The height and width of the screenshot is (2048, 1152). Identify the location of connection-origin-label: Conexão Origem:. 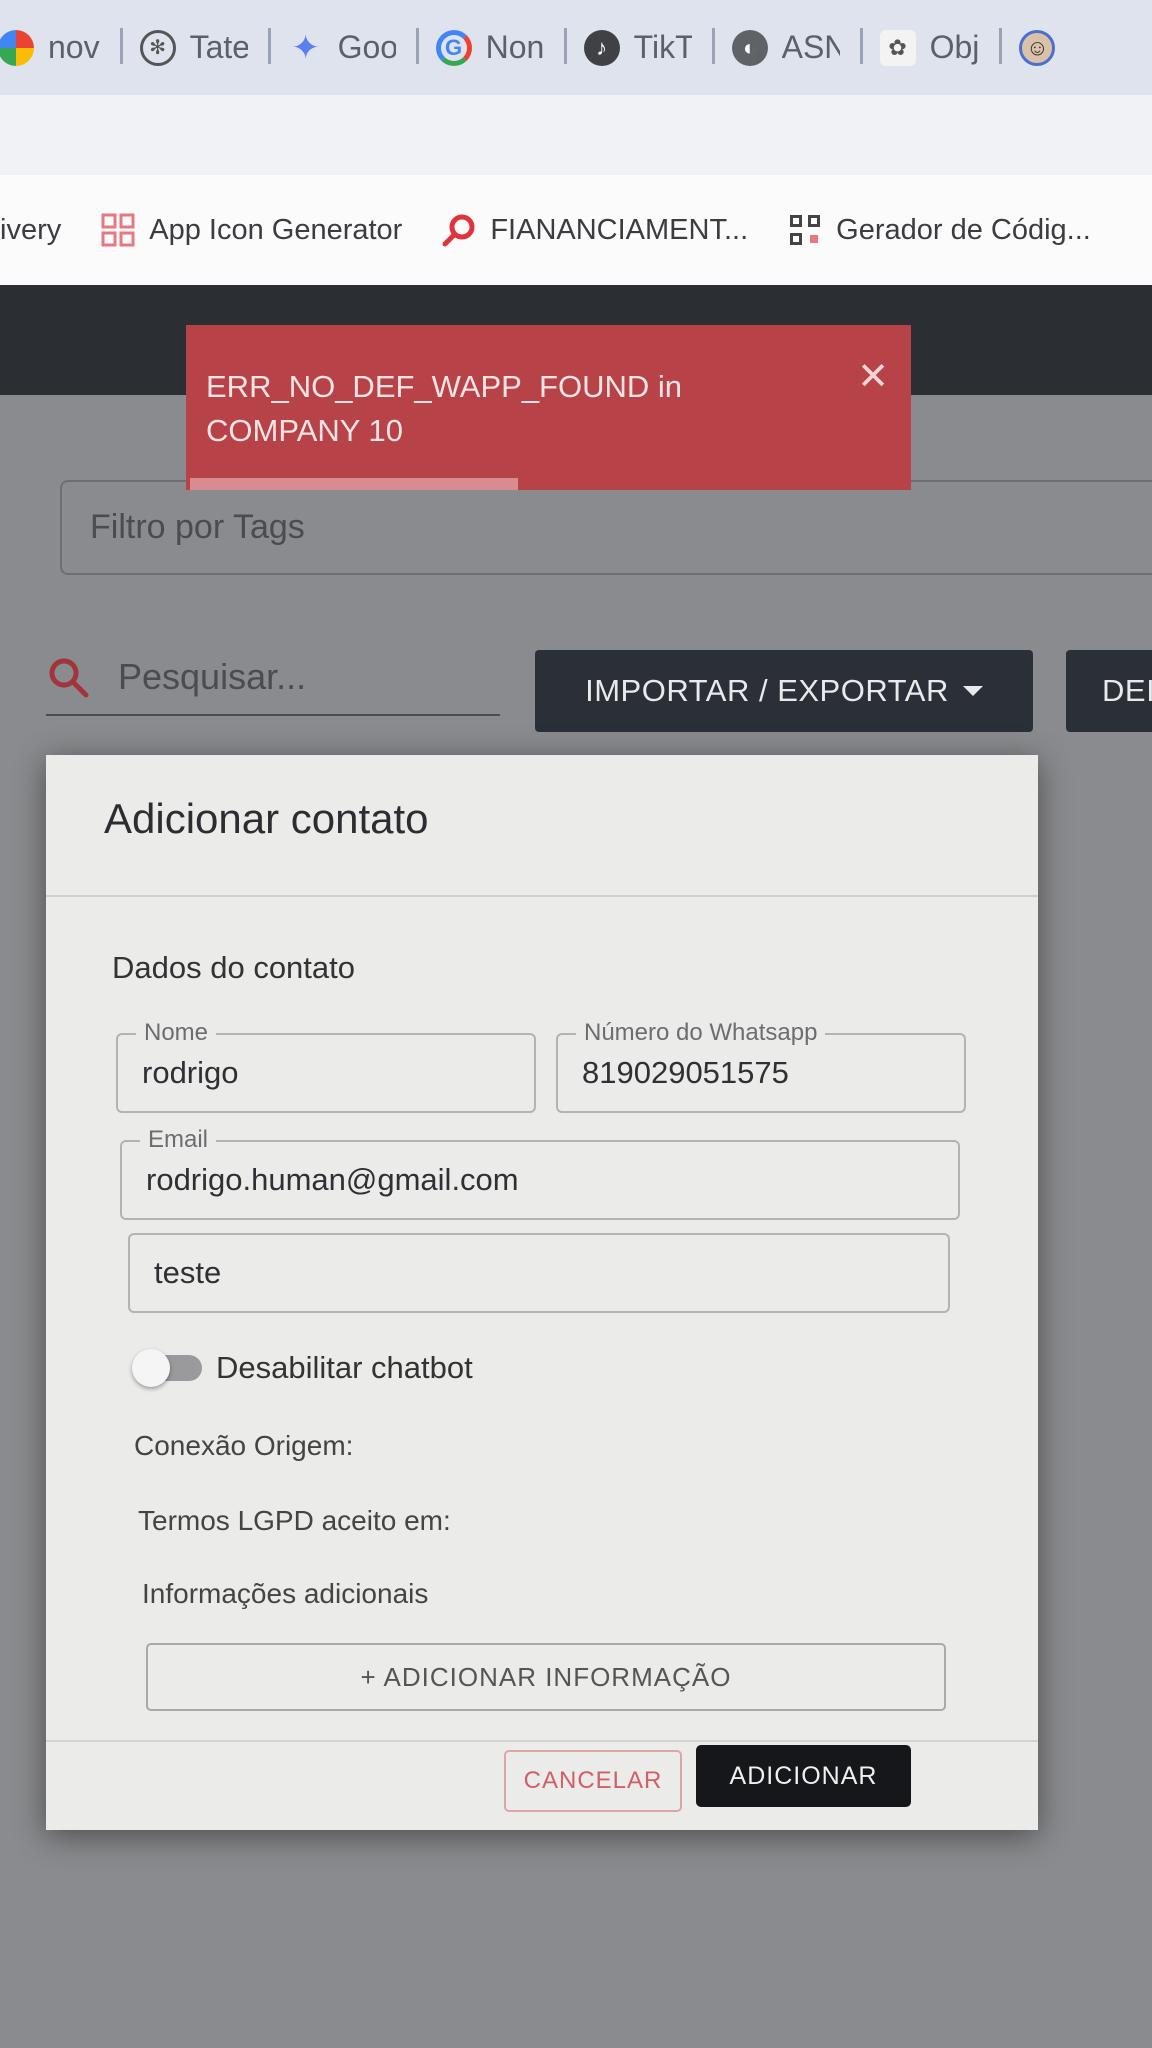
(244, 1445).